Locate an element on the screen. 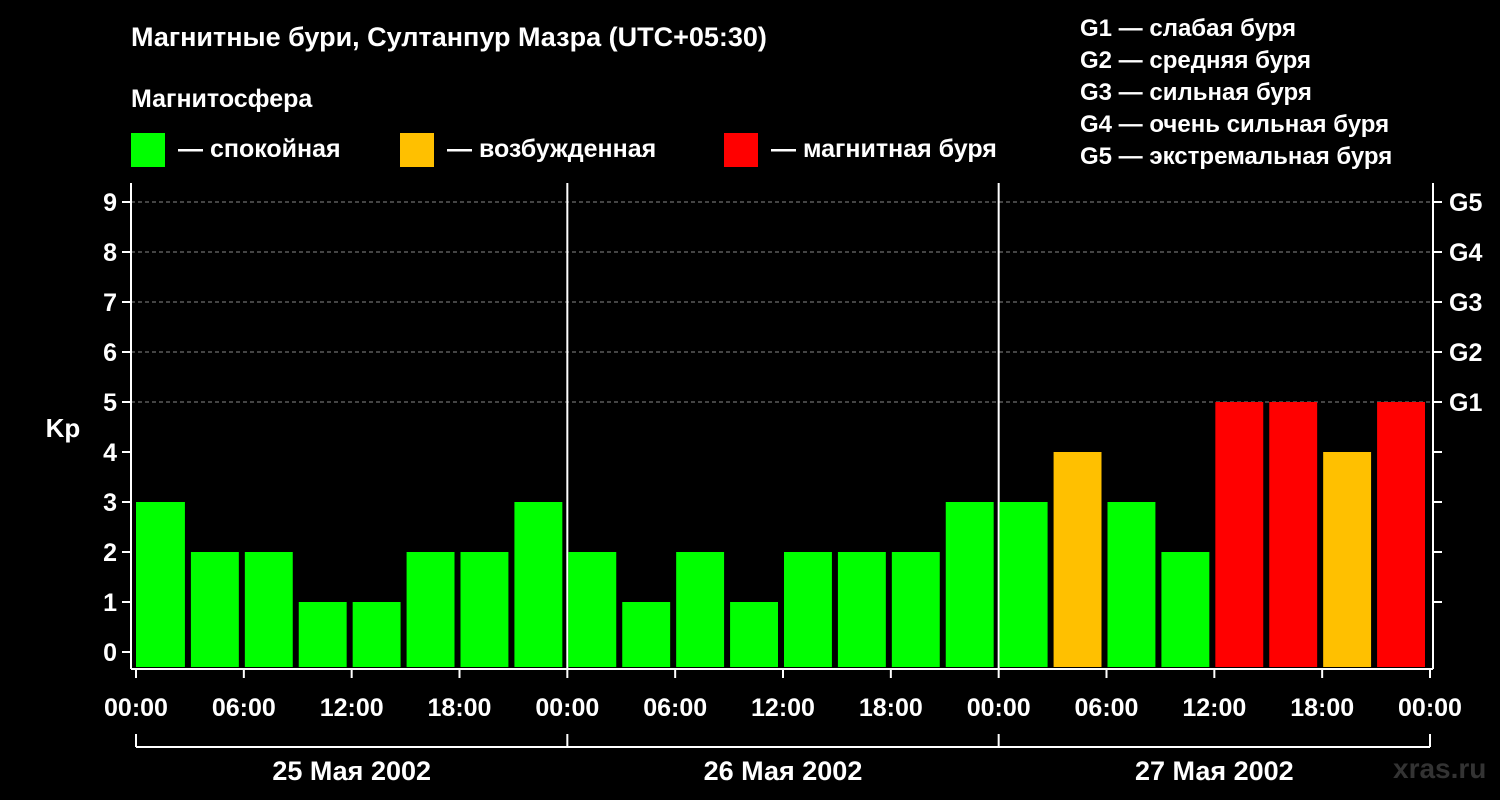  y-tick-label-5: 5 is located at coordinates (110, 403).